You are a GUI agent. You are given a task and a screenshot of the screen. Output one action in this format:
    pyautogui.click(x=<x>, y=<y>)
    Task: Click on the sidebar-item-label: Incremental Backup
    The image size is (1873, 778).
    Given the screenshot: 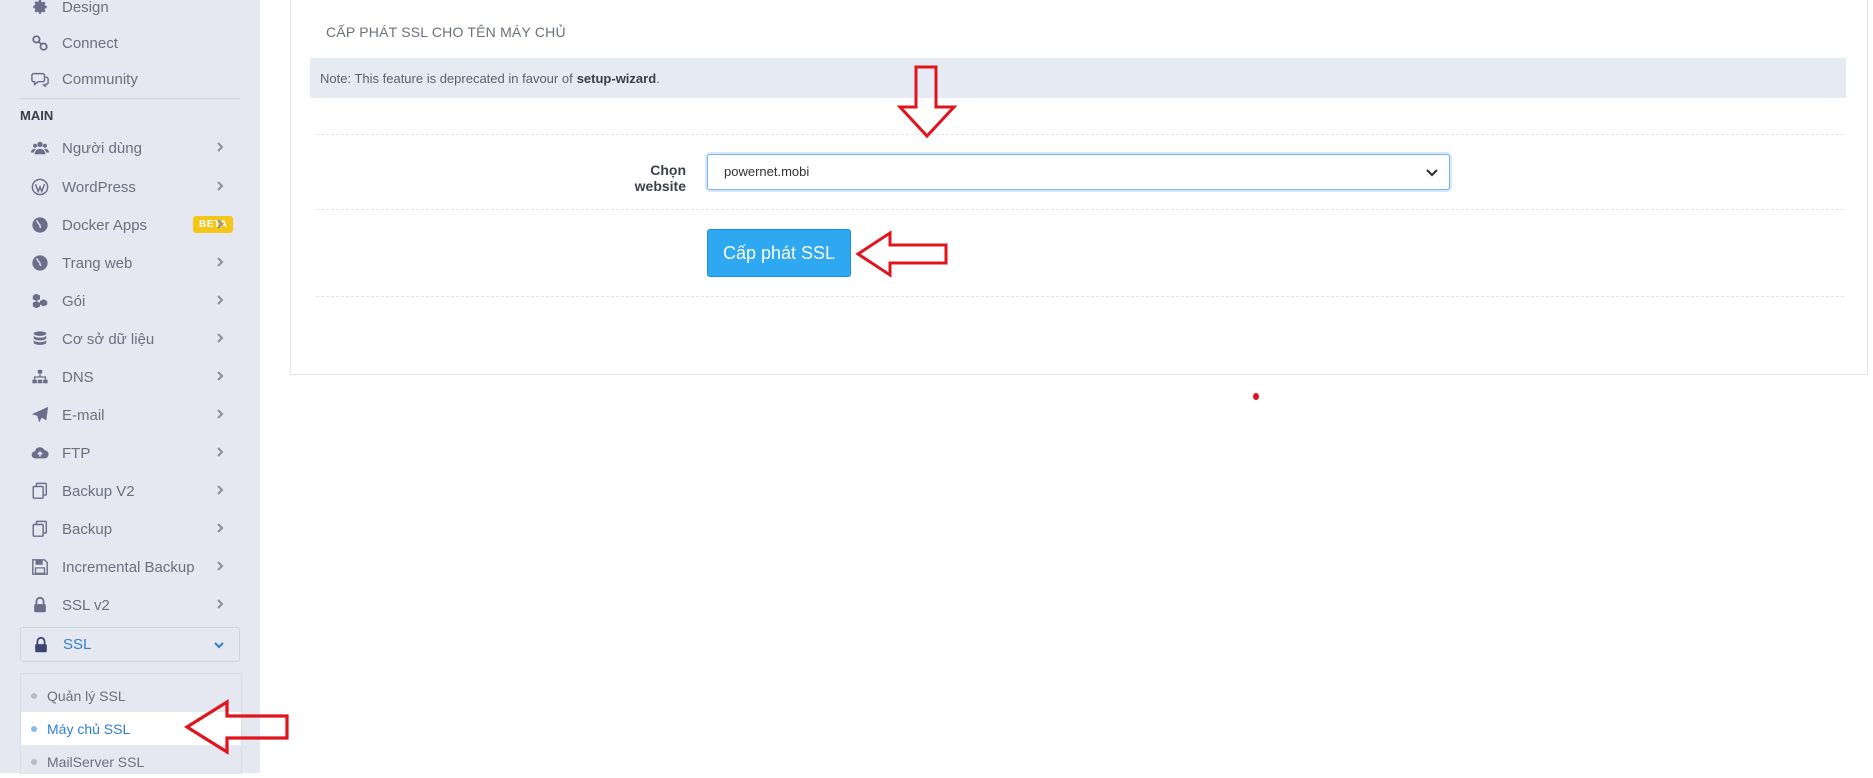 What is the action you would take?
    pyautogui.click(x=128, y=567)
    